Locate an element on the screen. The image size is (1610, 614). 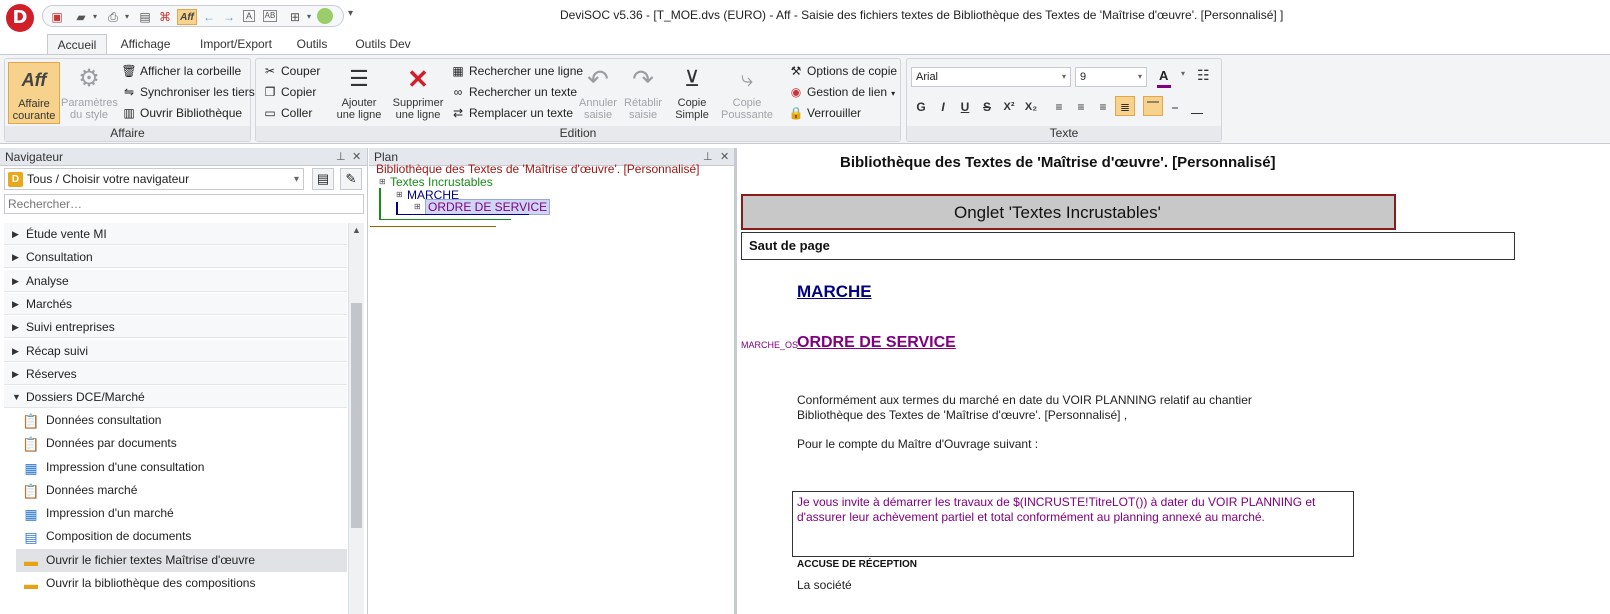
copie-poussante-button: ⤷ Copie Poussante is located at coordinates (747, 93).